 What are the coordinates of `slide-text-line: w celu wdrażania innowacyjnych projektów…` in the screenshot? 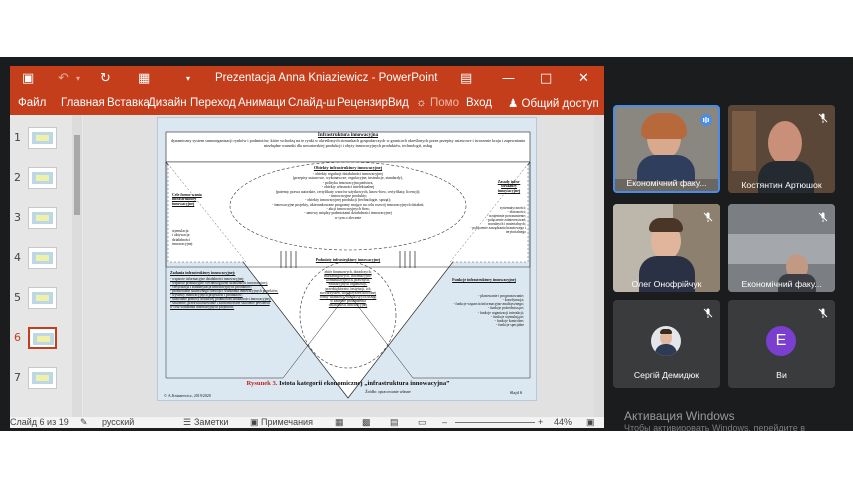 It's located at (202, 307).